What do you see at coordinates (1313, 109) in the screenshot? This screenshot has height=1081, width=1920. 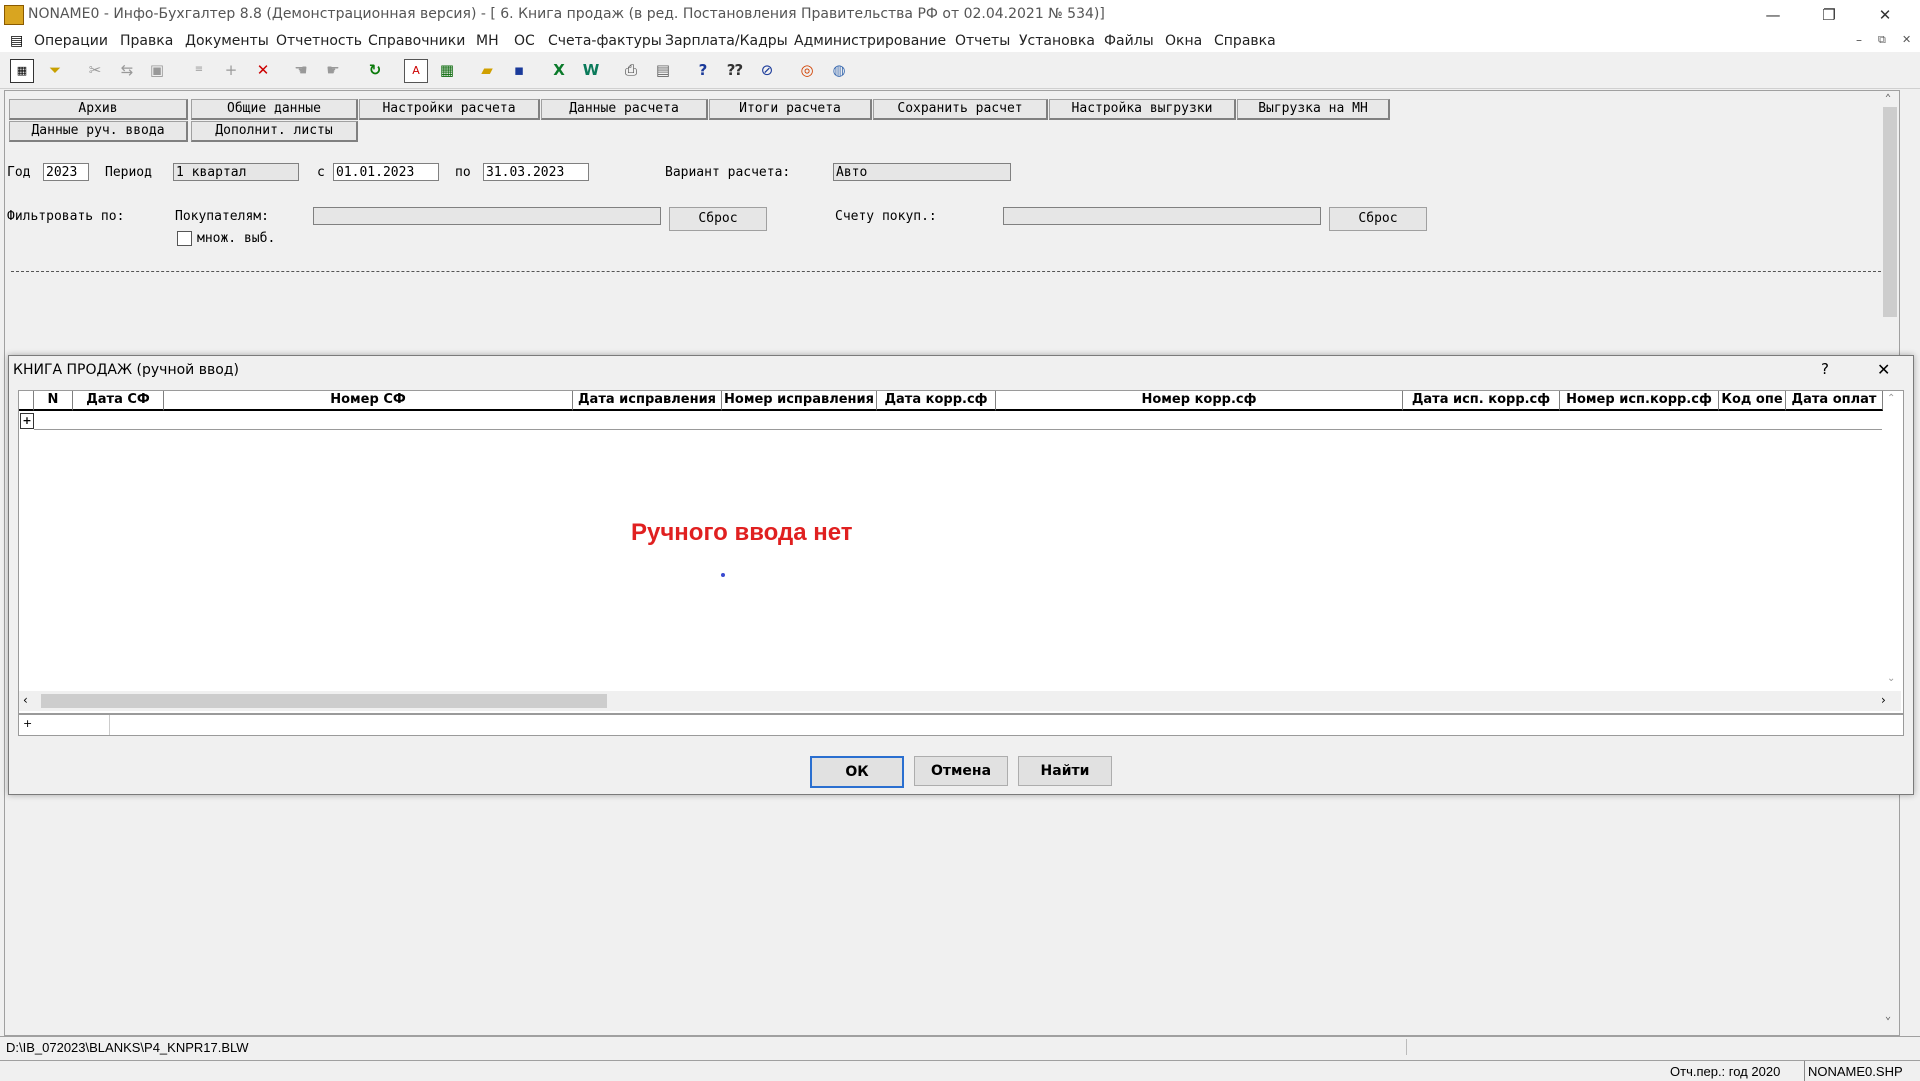 I see `tab-export-mn: Выгрузка на МН` at bounding box center [1313, 109].